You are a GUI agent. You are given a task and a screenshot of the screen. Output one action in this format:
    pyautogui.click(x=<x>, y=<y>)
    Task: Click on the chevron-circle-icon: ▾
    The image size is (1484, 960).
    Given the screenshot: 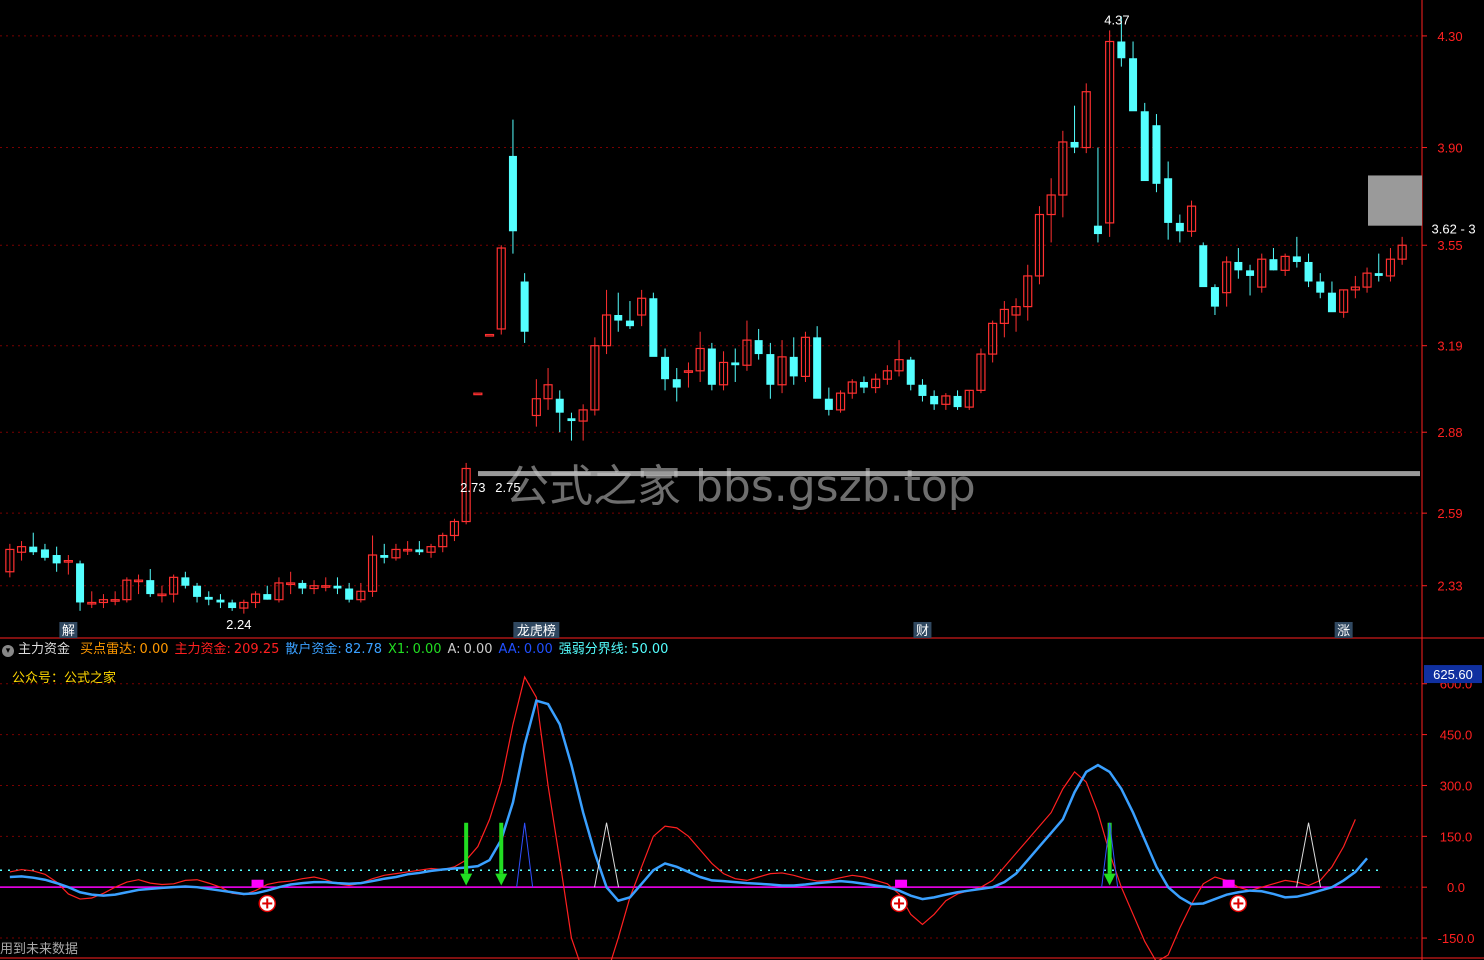 What is the action you would take?
    pyautogui.click(x=8, y=651)
    